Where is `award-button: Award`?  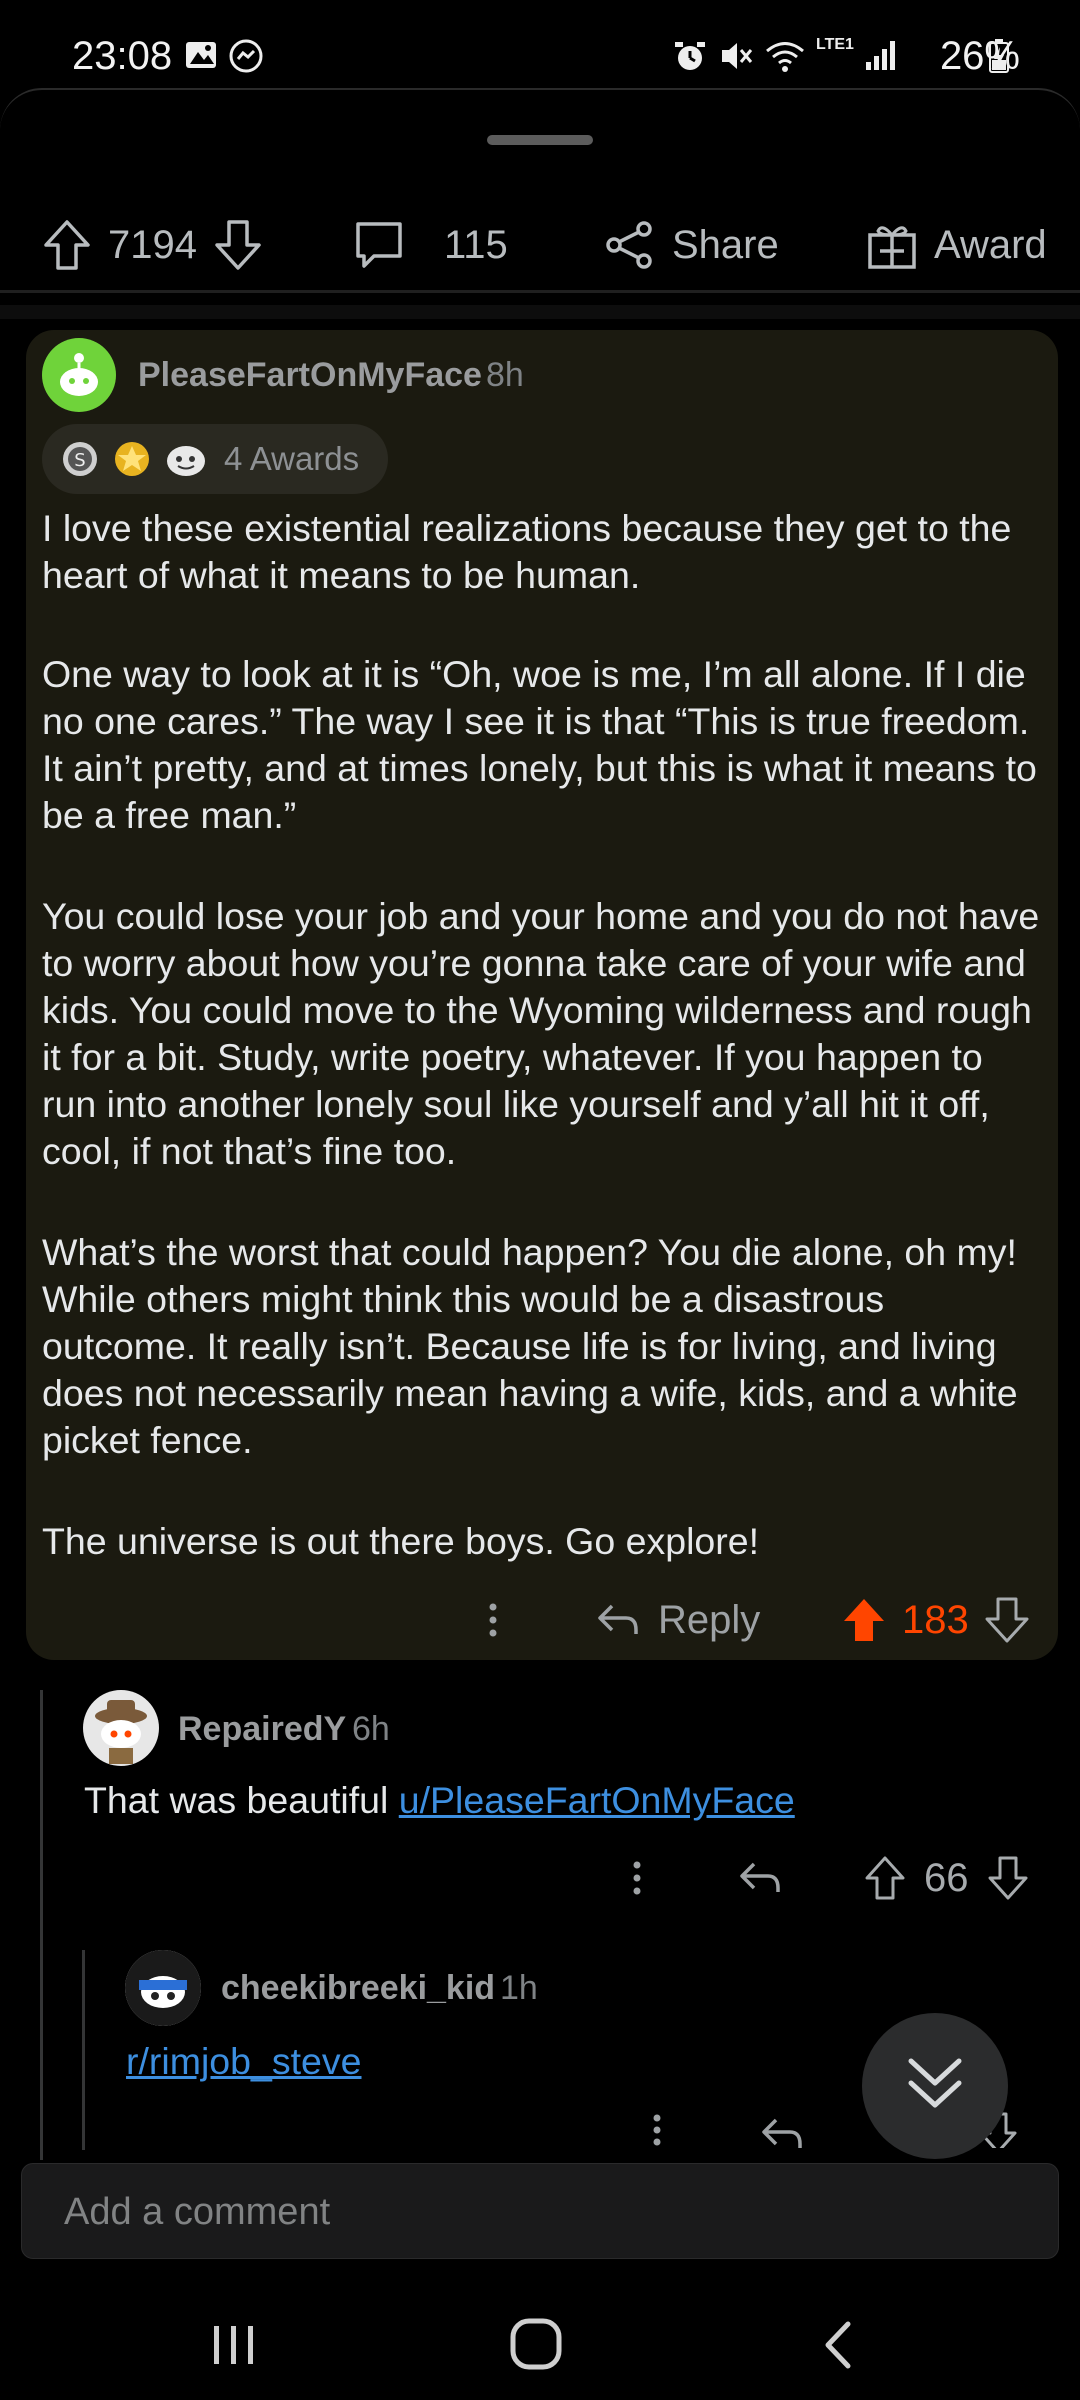
award-button: Award is located at coordinates (956, 245).